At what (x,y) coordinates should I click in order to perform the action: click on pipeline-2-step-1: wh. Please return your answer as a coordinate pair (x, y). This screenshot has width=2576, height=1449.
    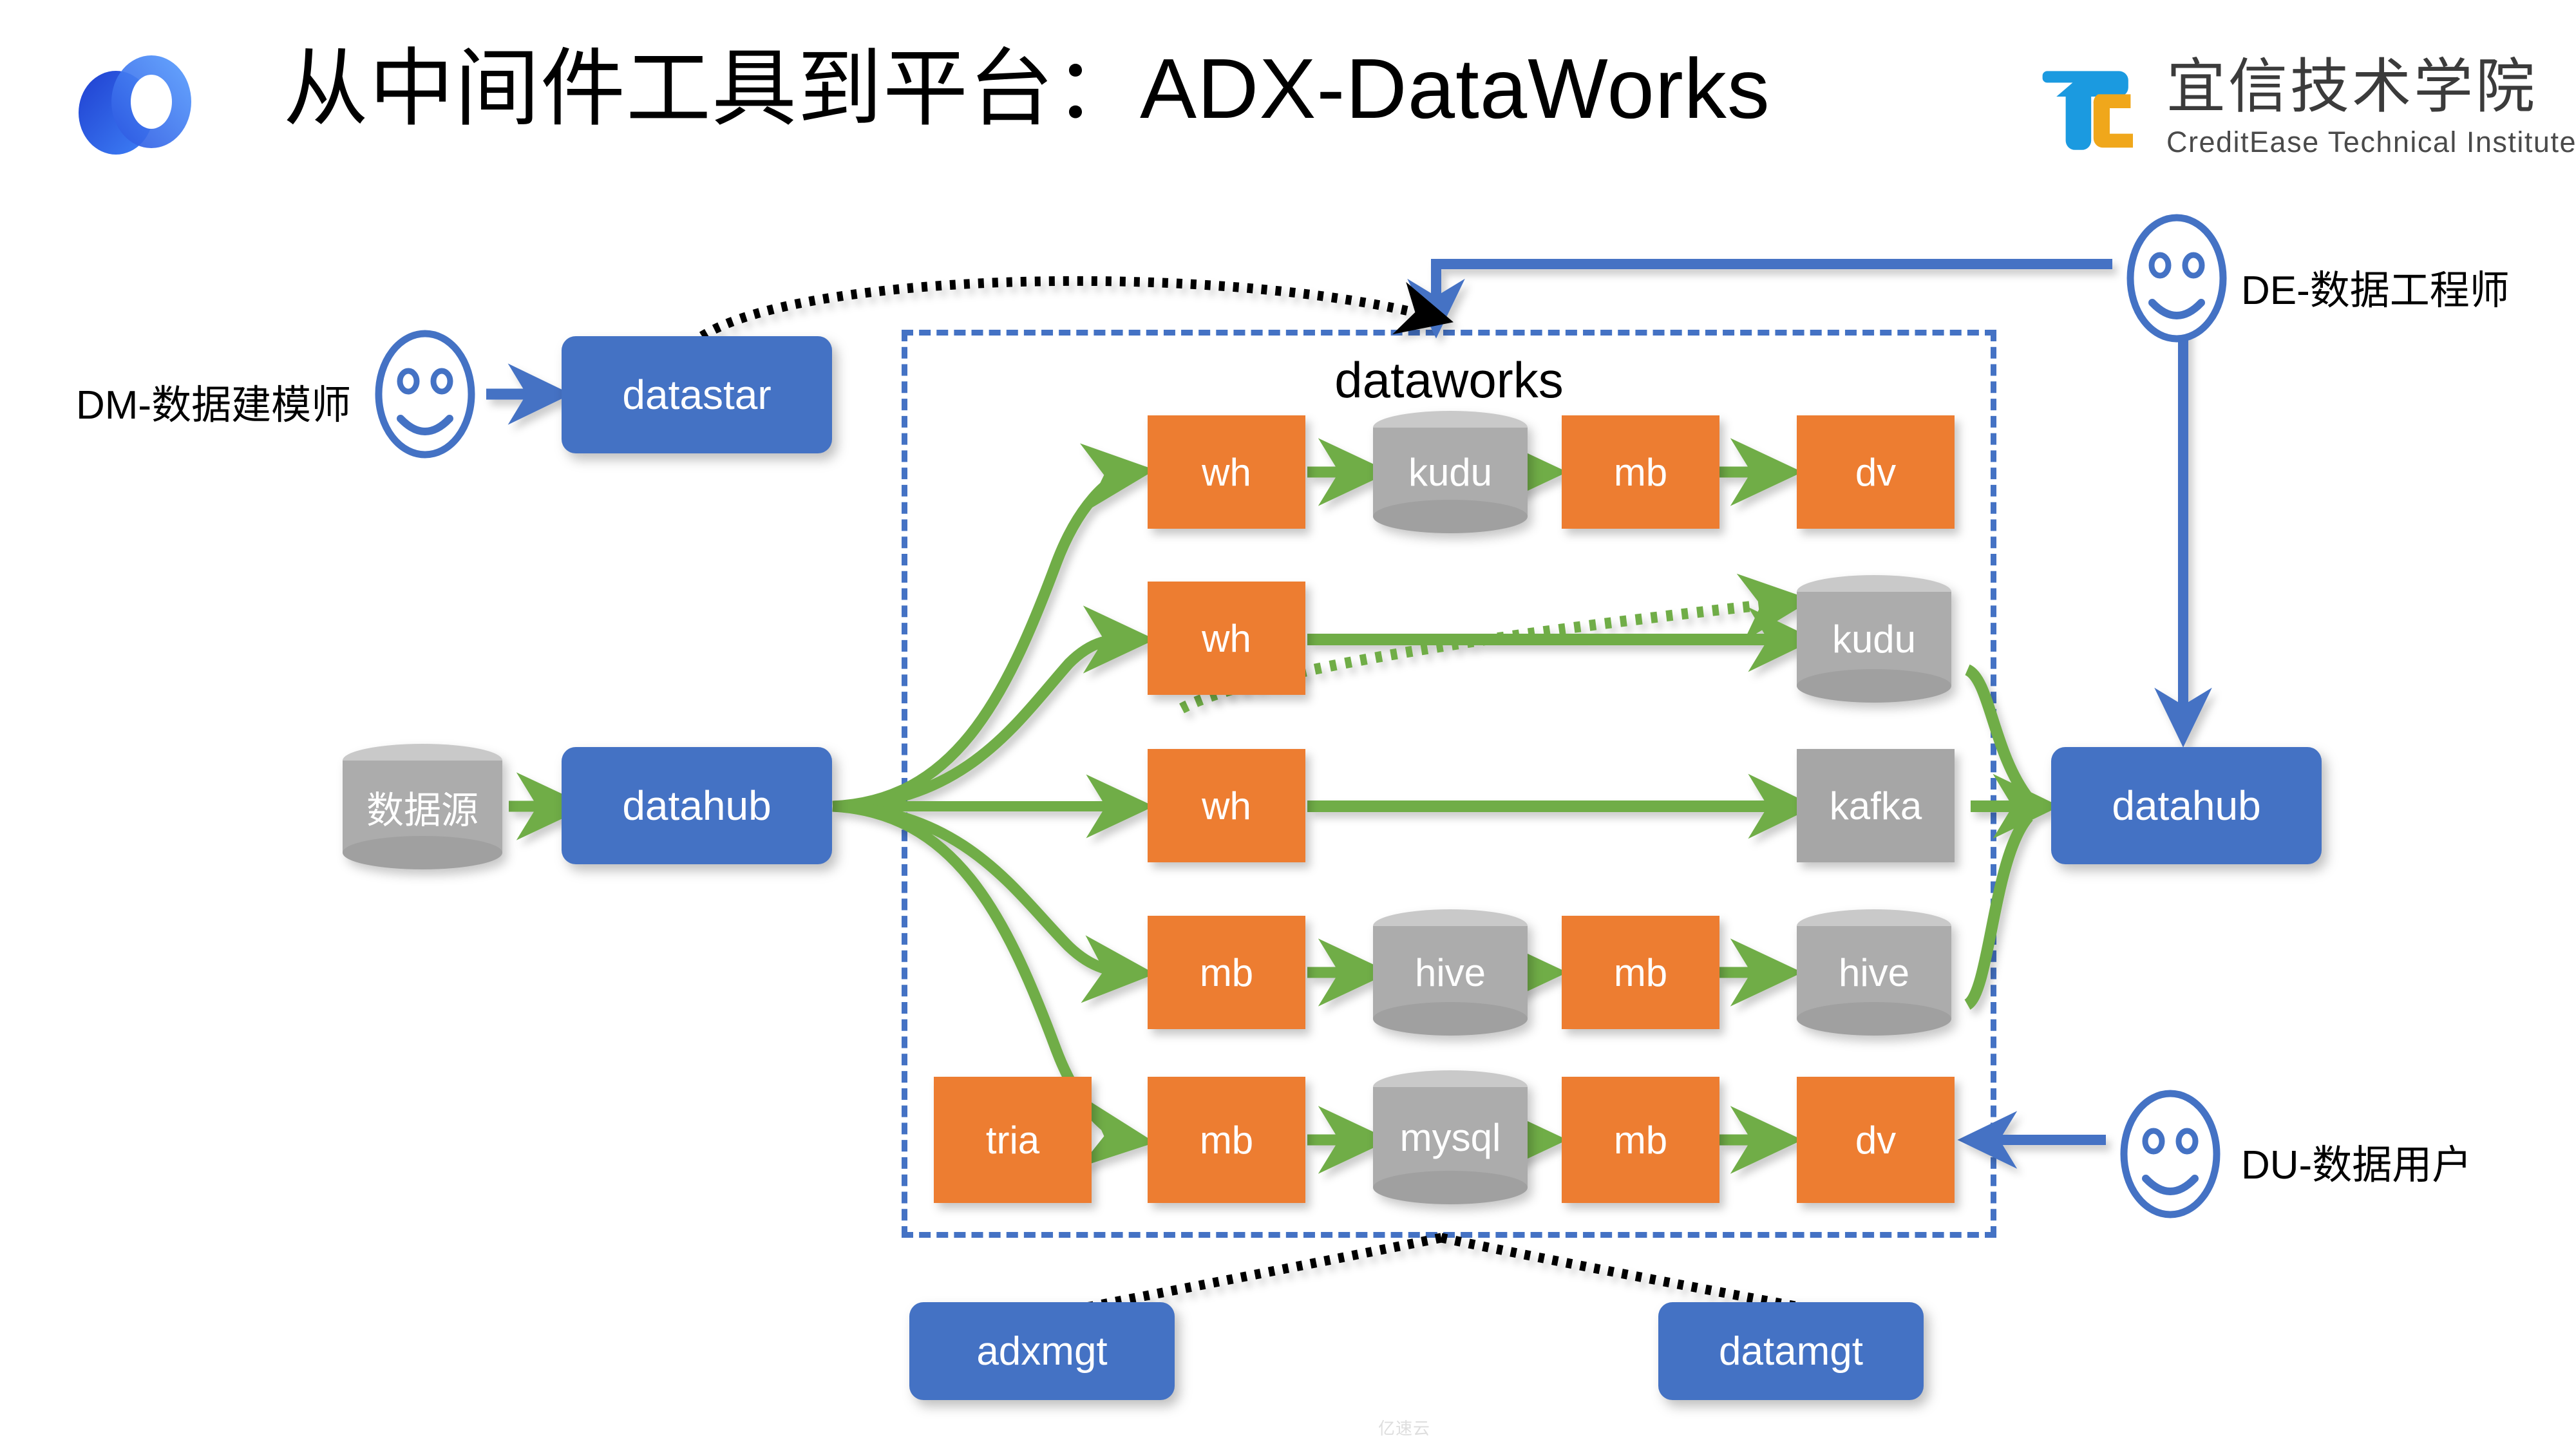
    Looking at the image, I should click on (1226, 638).